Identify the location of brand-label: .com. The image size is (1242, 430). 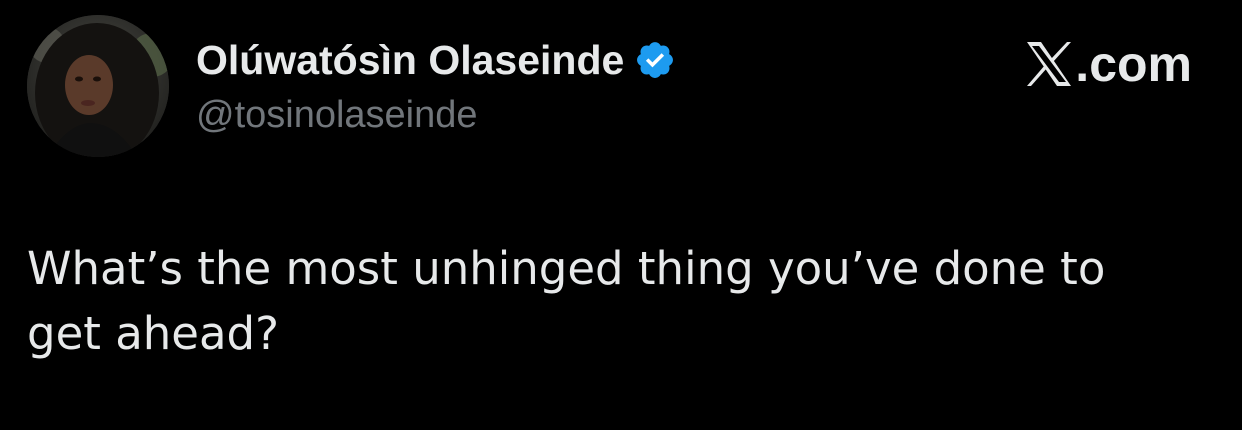
(1108, 64).